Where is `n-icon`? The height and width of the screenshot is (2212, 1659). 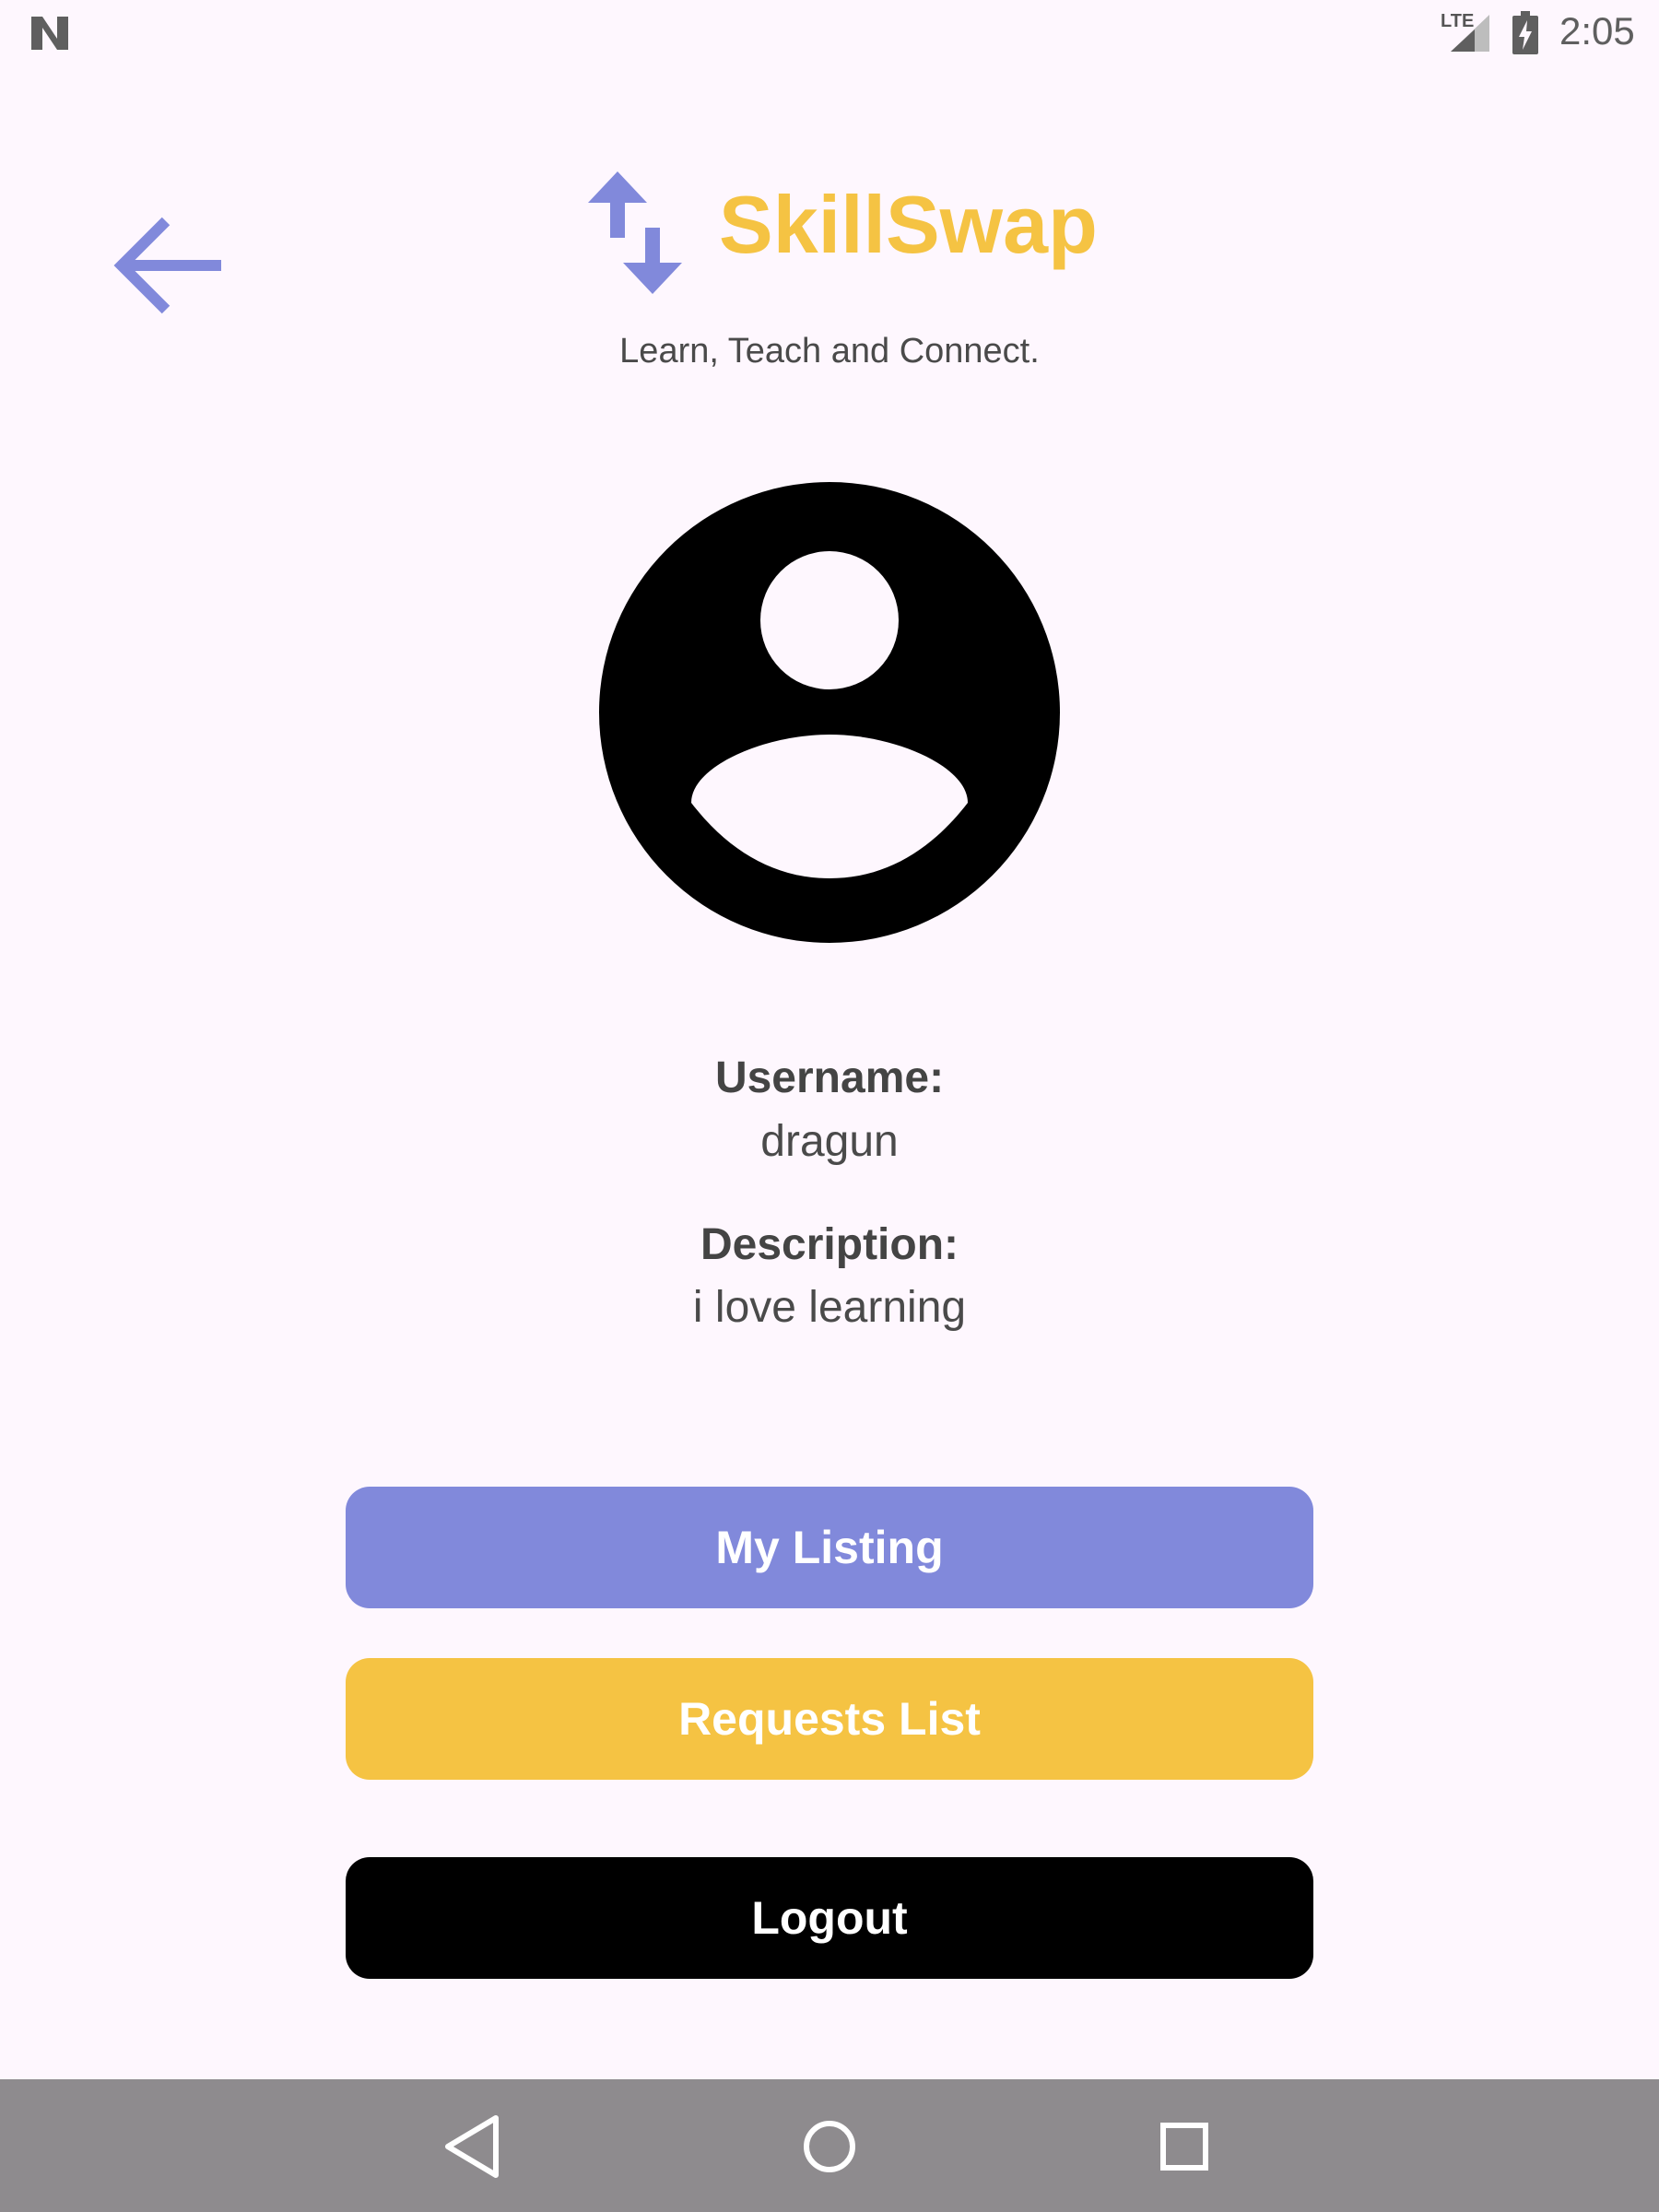 n-icon is located at coordinates (49, 33).